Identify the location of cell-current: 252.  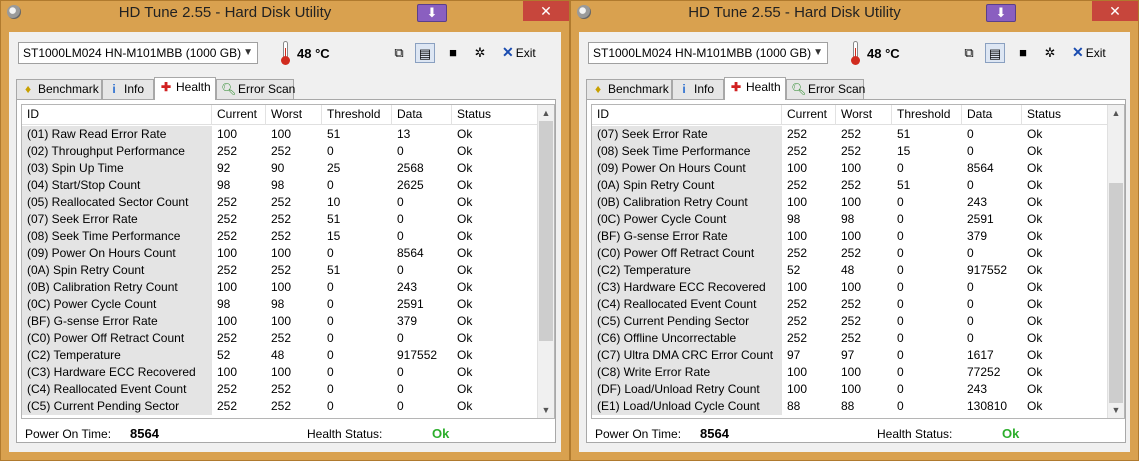
(227, 270).